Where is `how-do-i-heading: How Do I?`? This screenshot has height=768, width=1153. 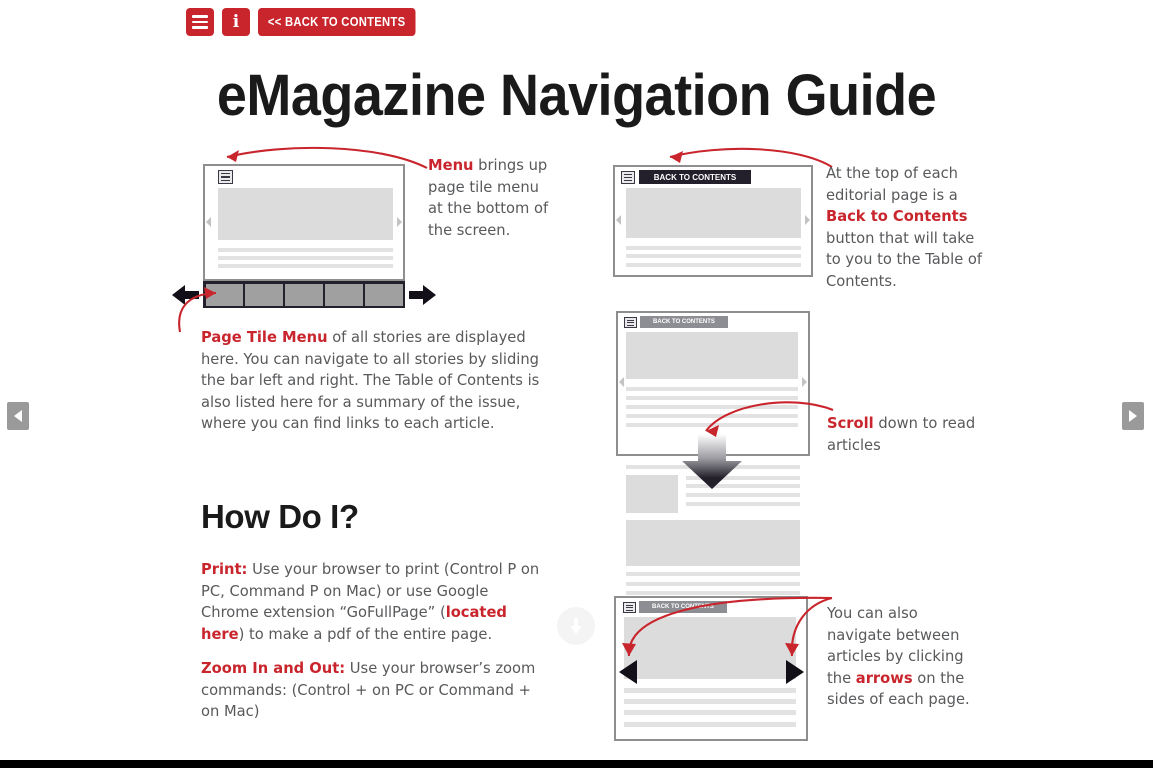 how-do-i-heading: How Do I? is located at coordinates (280, 516).